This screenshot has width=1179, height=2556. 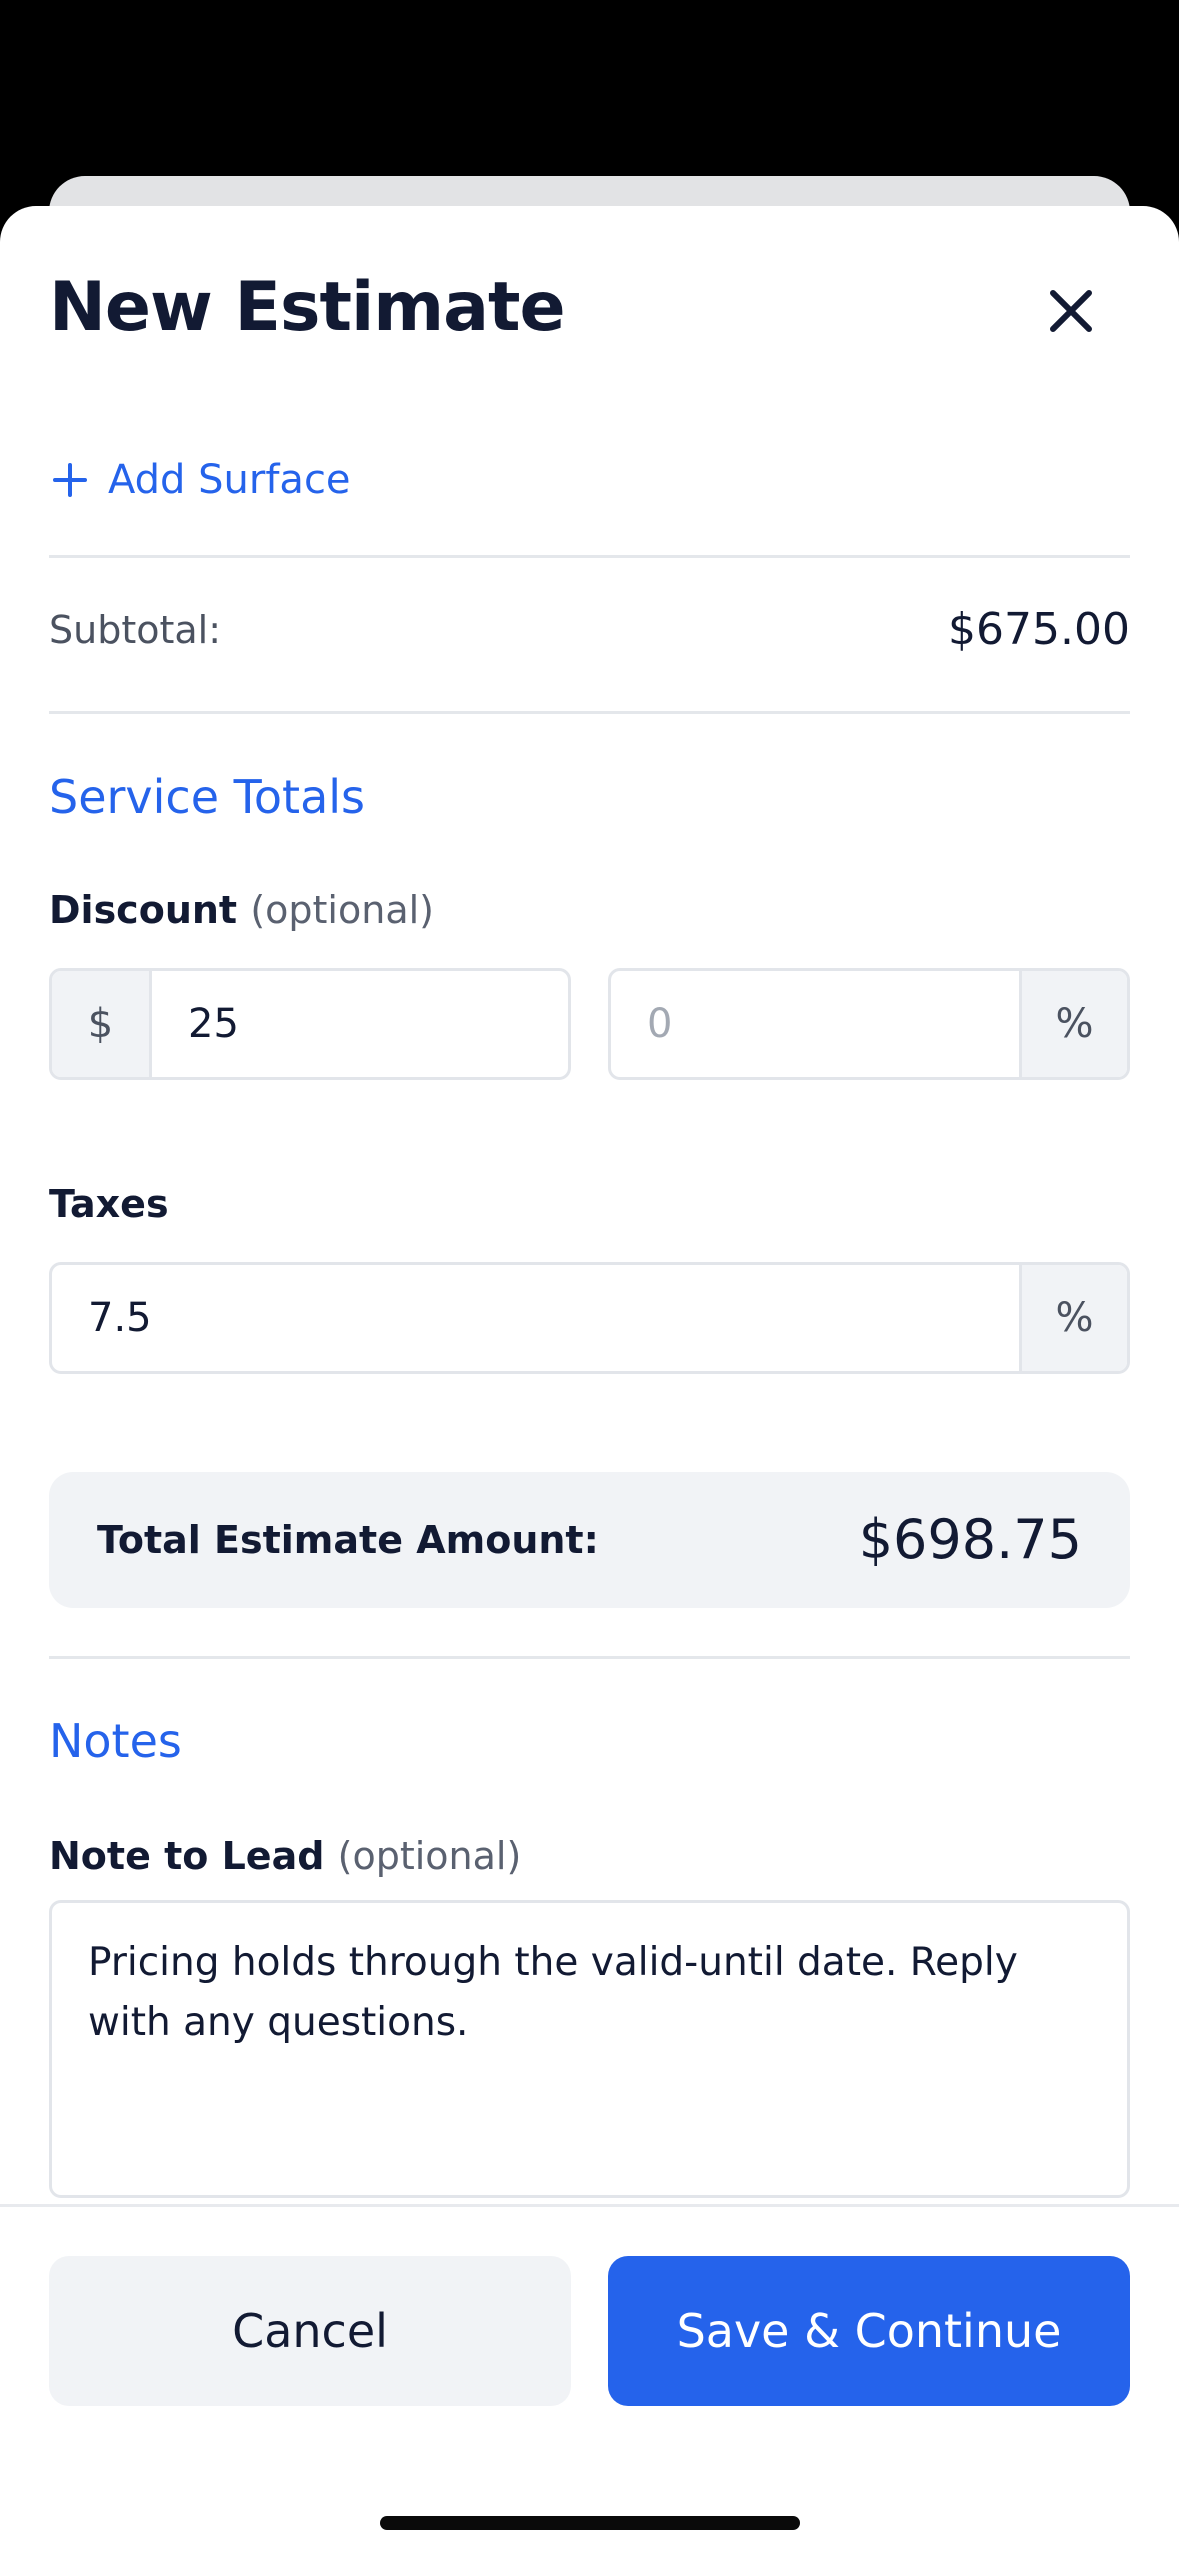 I want to click on note-to-lead-label: Note to Lead (optional), so click(x=285, y=1856).